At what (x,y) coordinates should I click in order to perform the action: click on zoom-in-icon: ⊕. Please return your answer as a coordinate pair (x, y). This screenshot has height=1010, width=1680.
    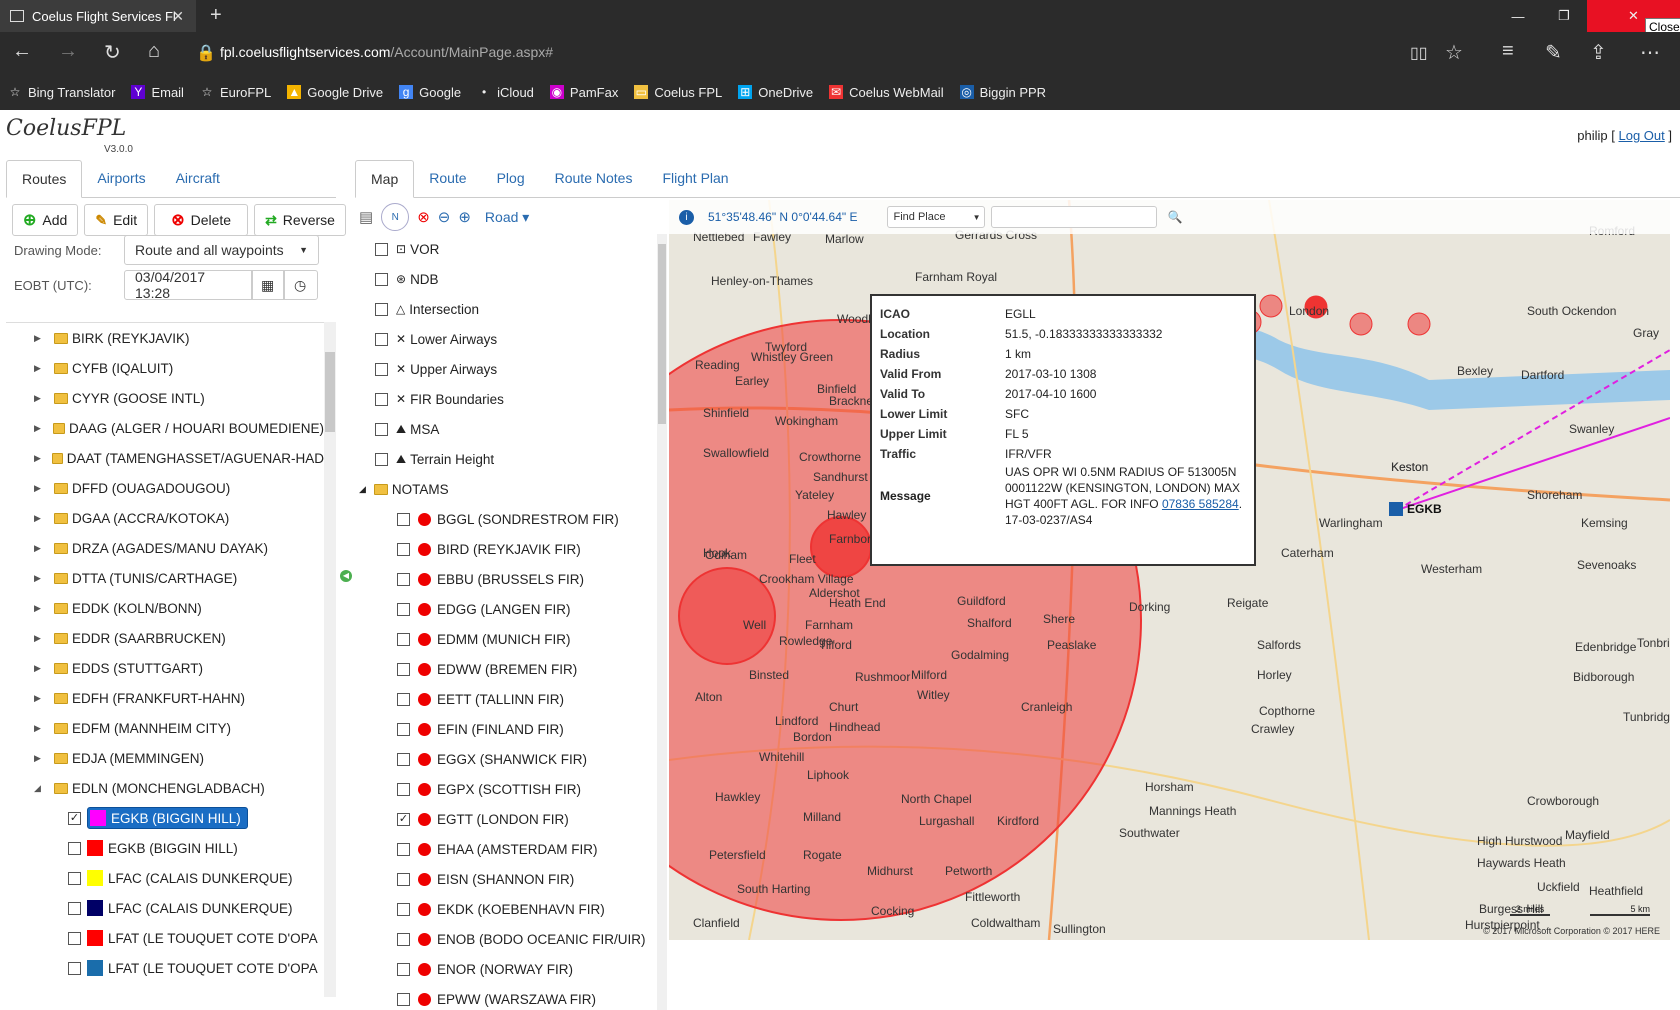
    Looking at the image, I should click on (464, 217).